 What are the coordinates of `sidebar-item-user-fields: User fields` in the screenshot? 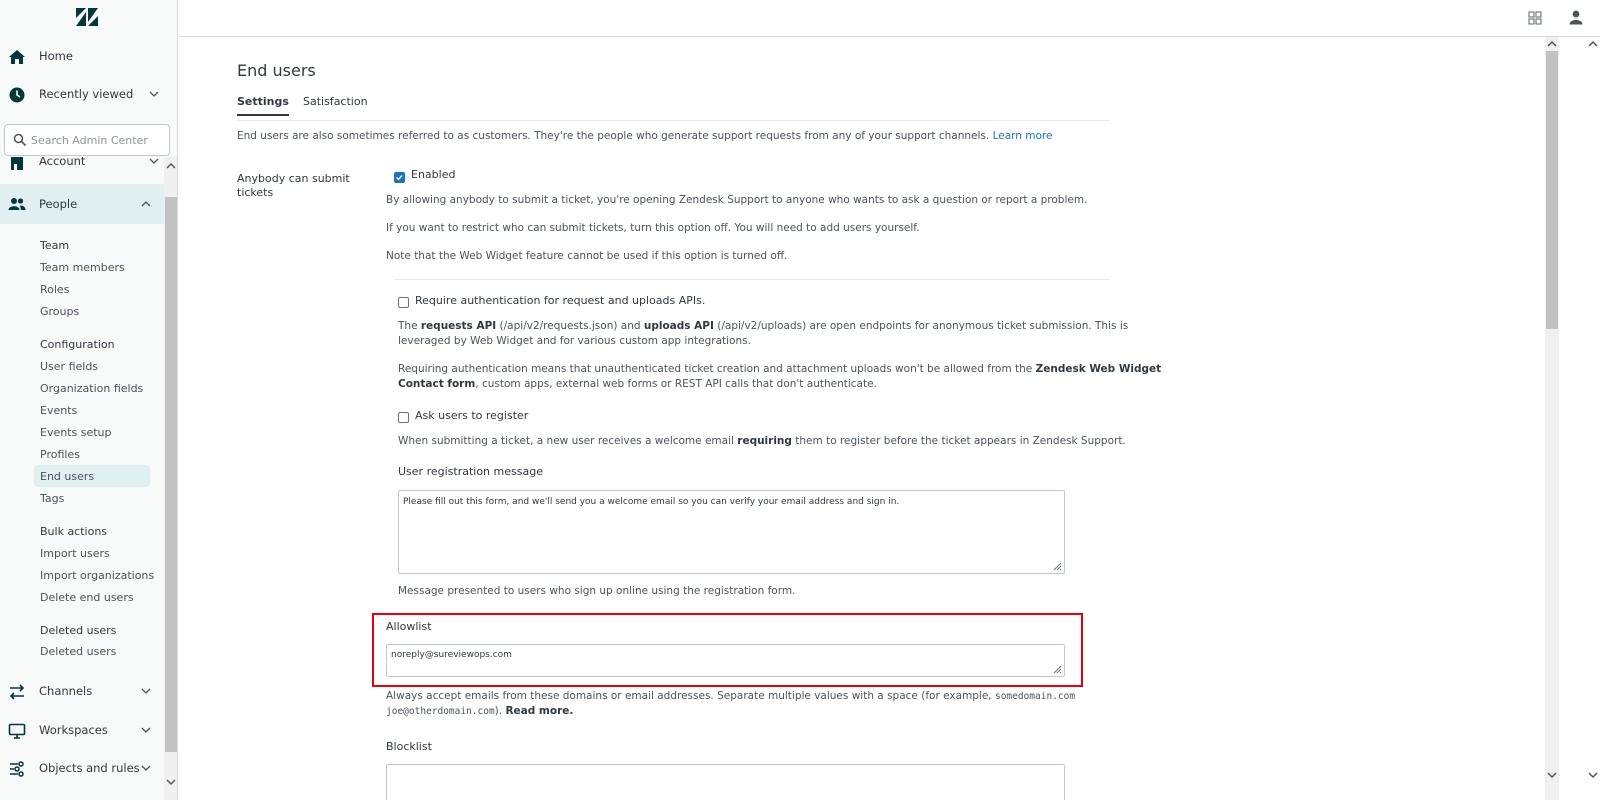 It's located at (69, 366).